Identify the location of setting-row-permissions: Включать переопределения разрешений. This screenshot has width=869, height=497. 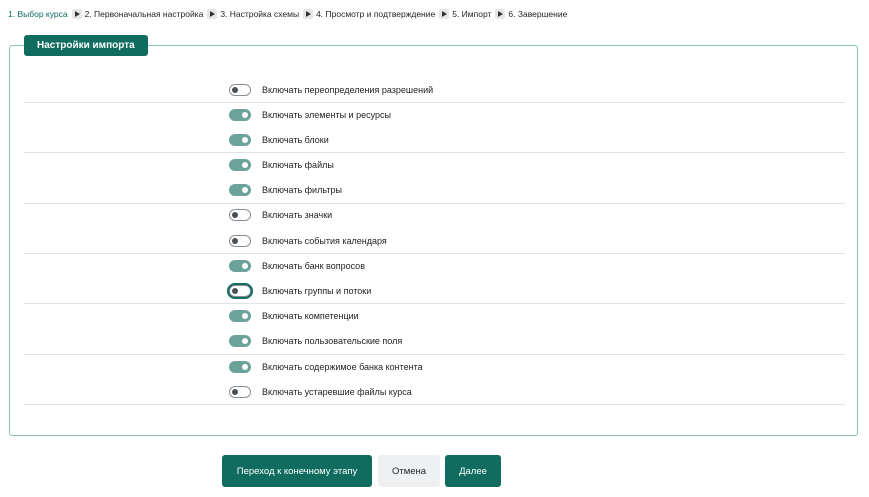
(331, 90).